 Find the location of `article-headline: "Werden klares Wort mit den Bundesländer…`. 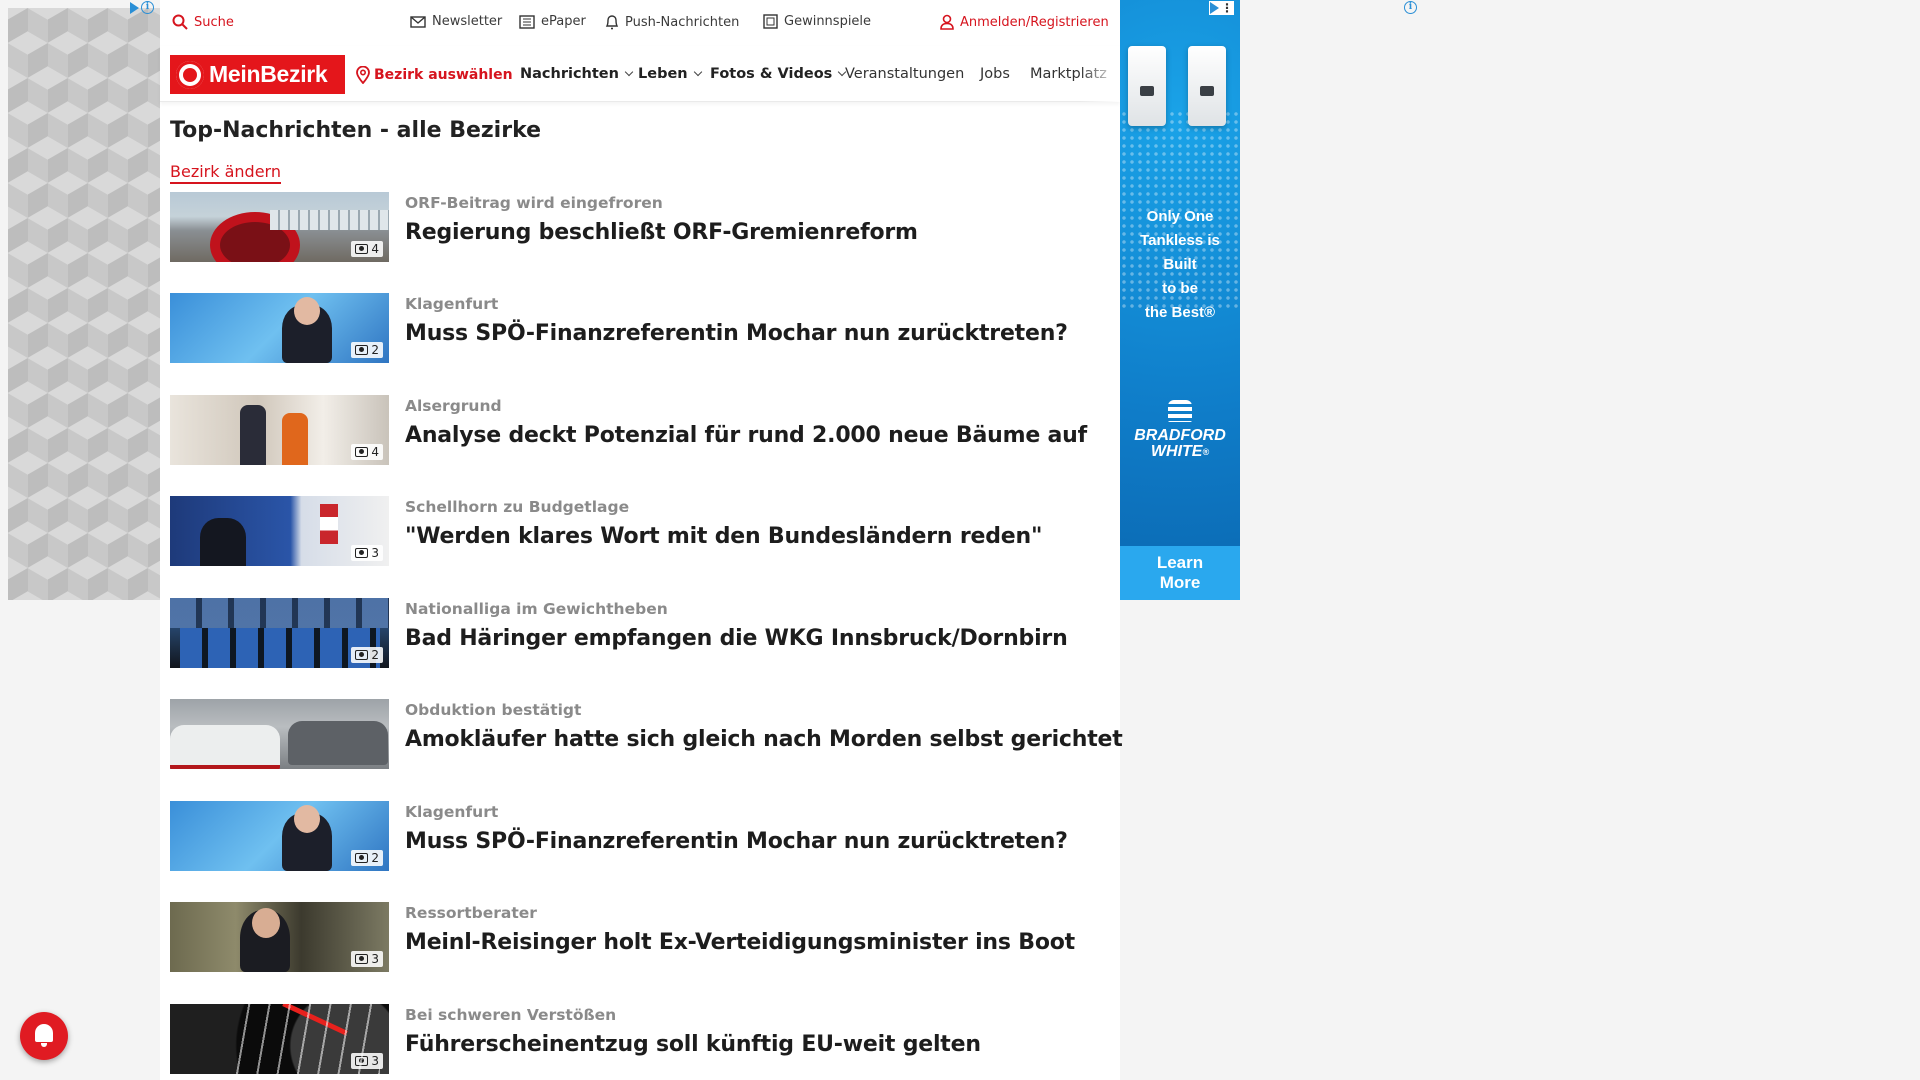

article-headline: "Werden klares Wort mit den Bundesländer… is located at coordinates (723, 536).